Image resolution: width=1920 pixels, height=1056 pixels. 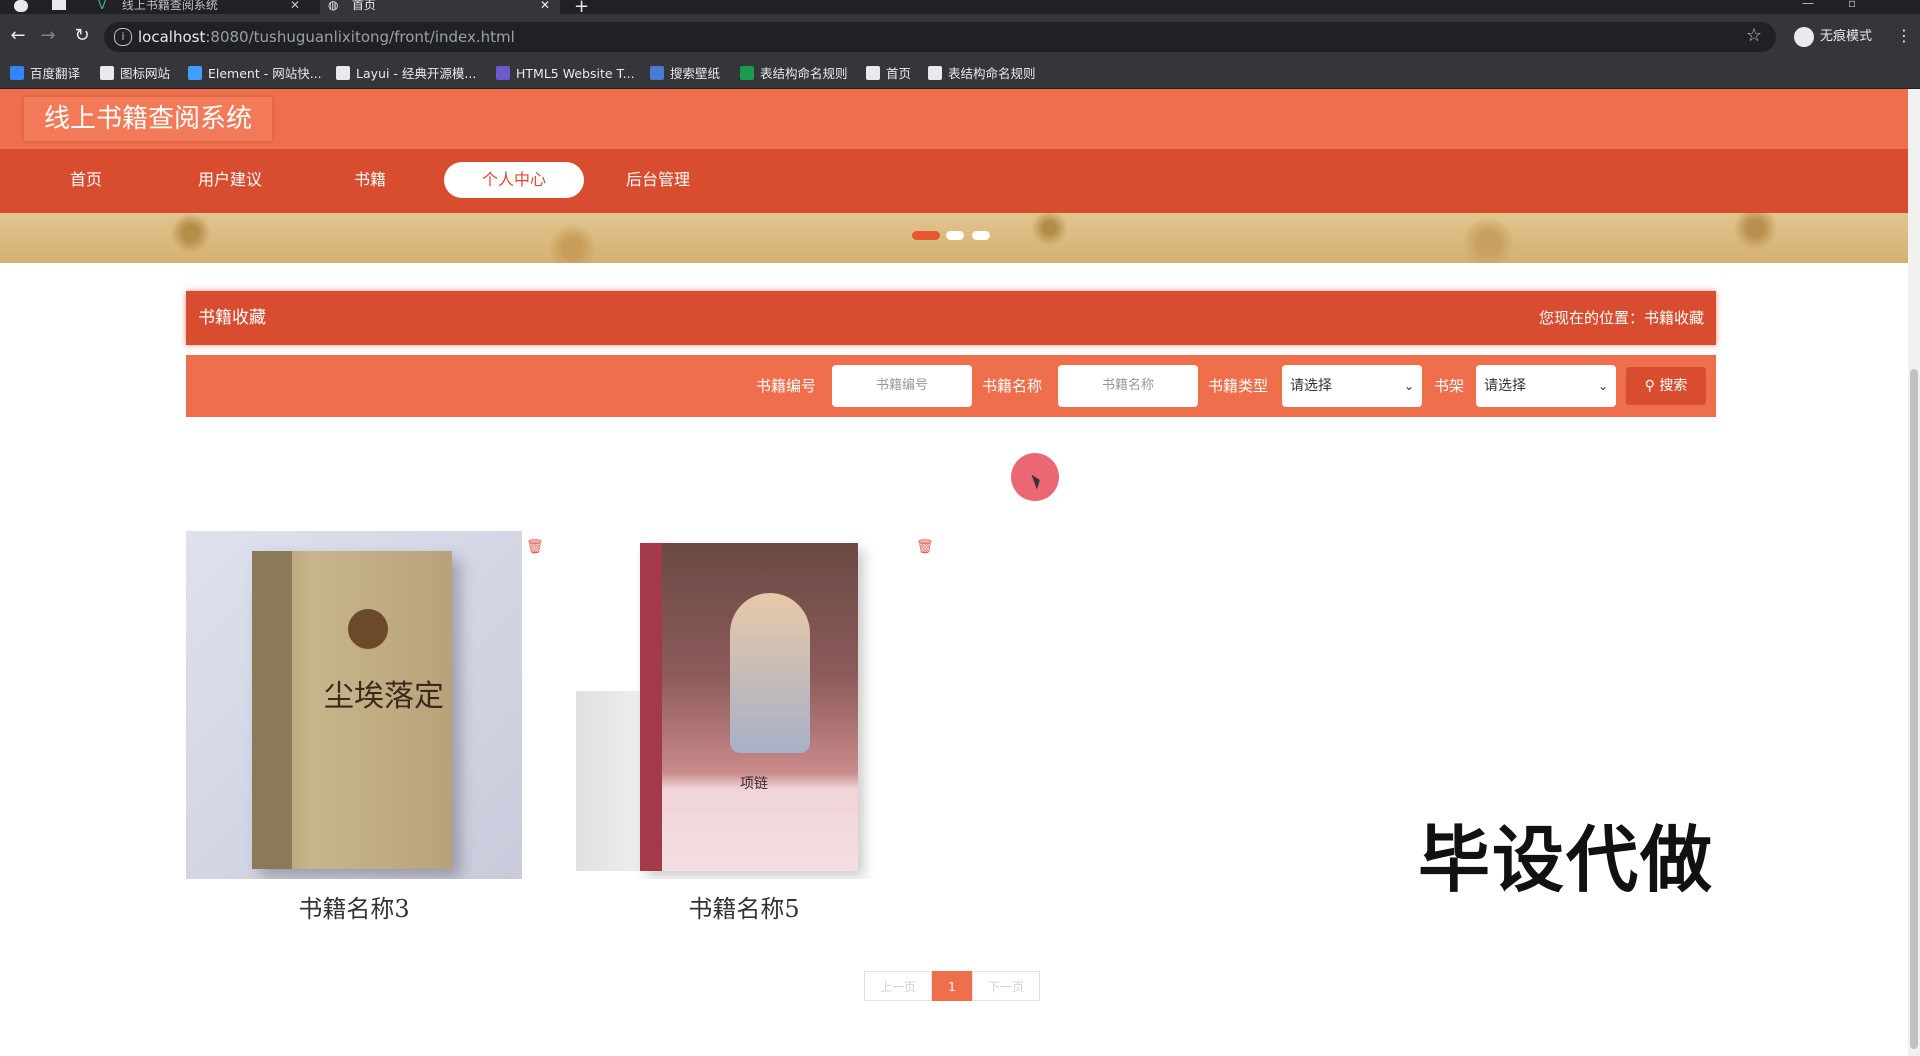 I want to click on browser-menu-icon: ⋮, so click(x=1904, y=35).